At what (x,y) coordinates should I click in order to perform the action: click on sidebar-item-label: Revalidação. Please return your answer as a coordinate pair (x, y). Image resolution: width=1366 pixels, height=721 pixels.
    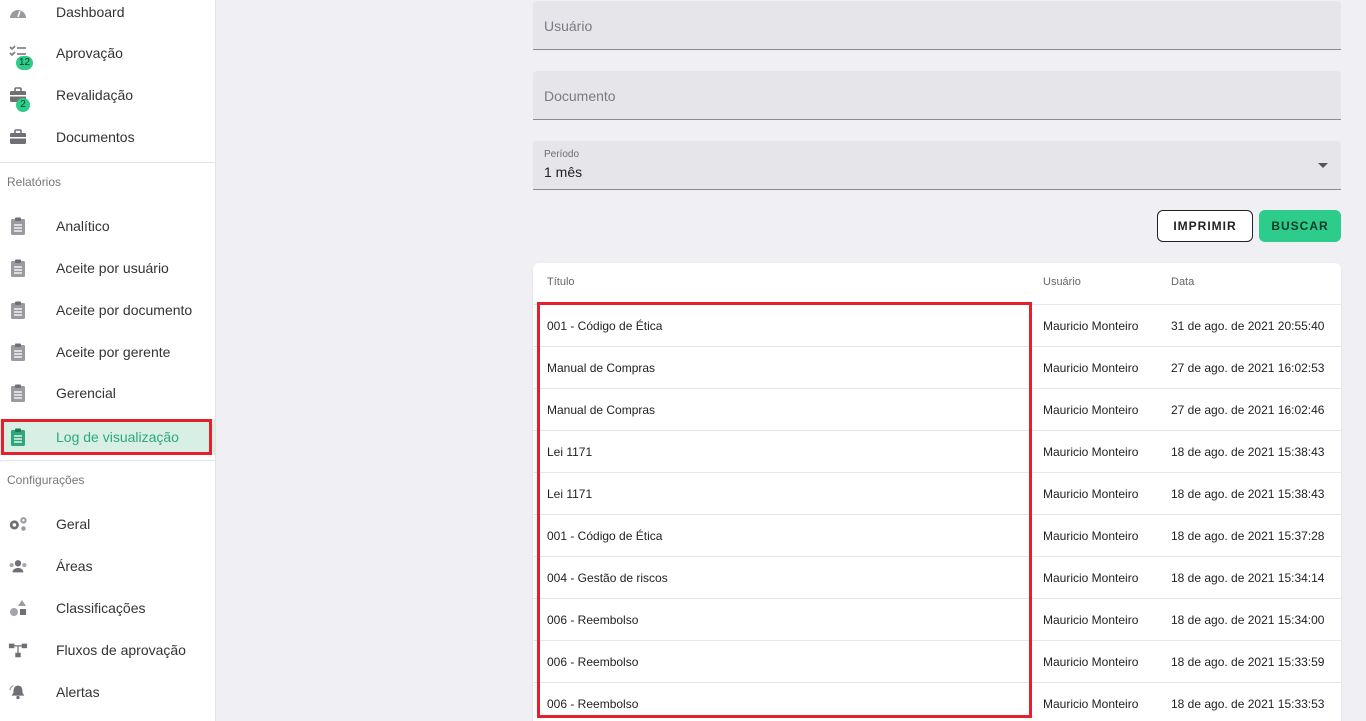
    Looking at the image, I should click on (95, 95).